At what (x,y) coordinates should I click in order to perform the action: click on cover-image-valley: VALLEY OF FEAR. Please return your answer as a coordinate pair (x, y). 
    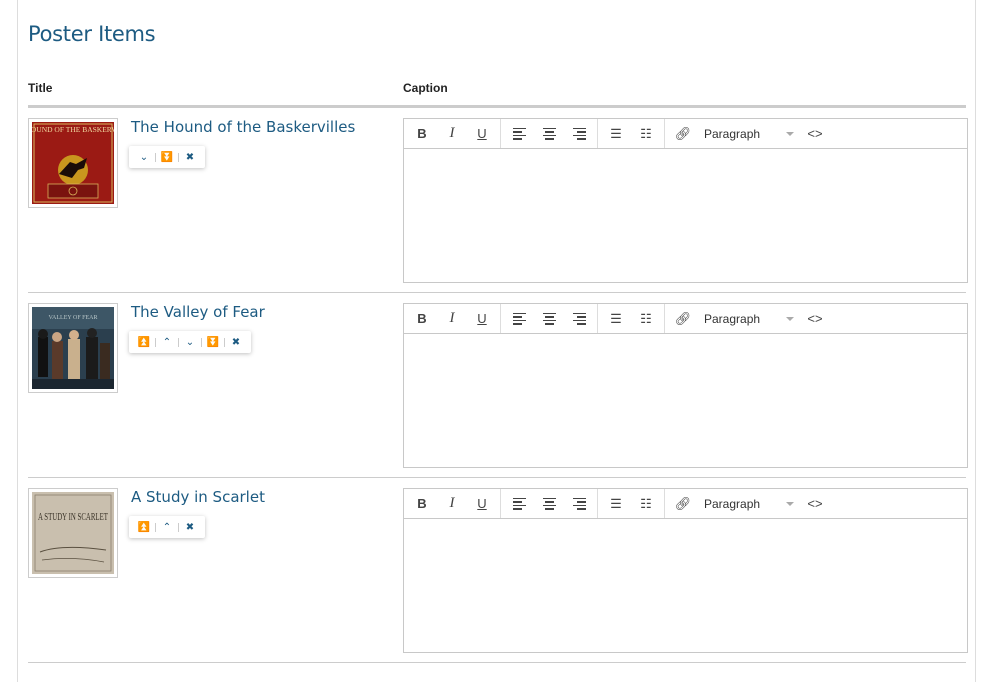
    Looking at the image, I should click on (73, 348).